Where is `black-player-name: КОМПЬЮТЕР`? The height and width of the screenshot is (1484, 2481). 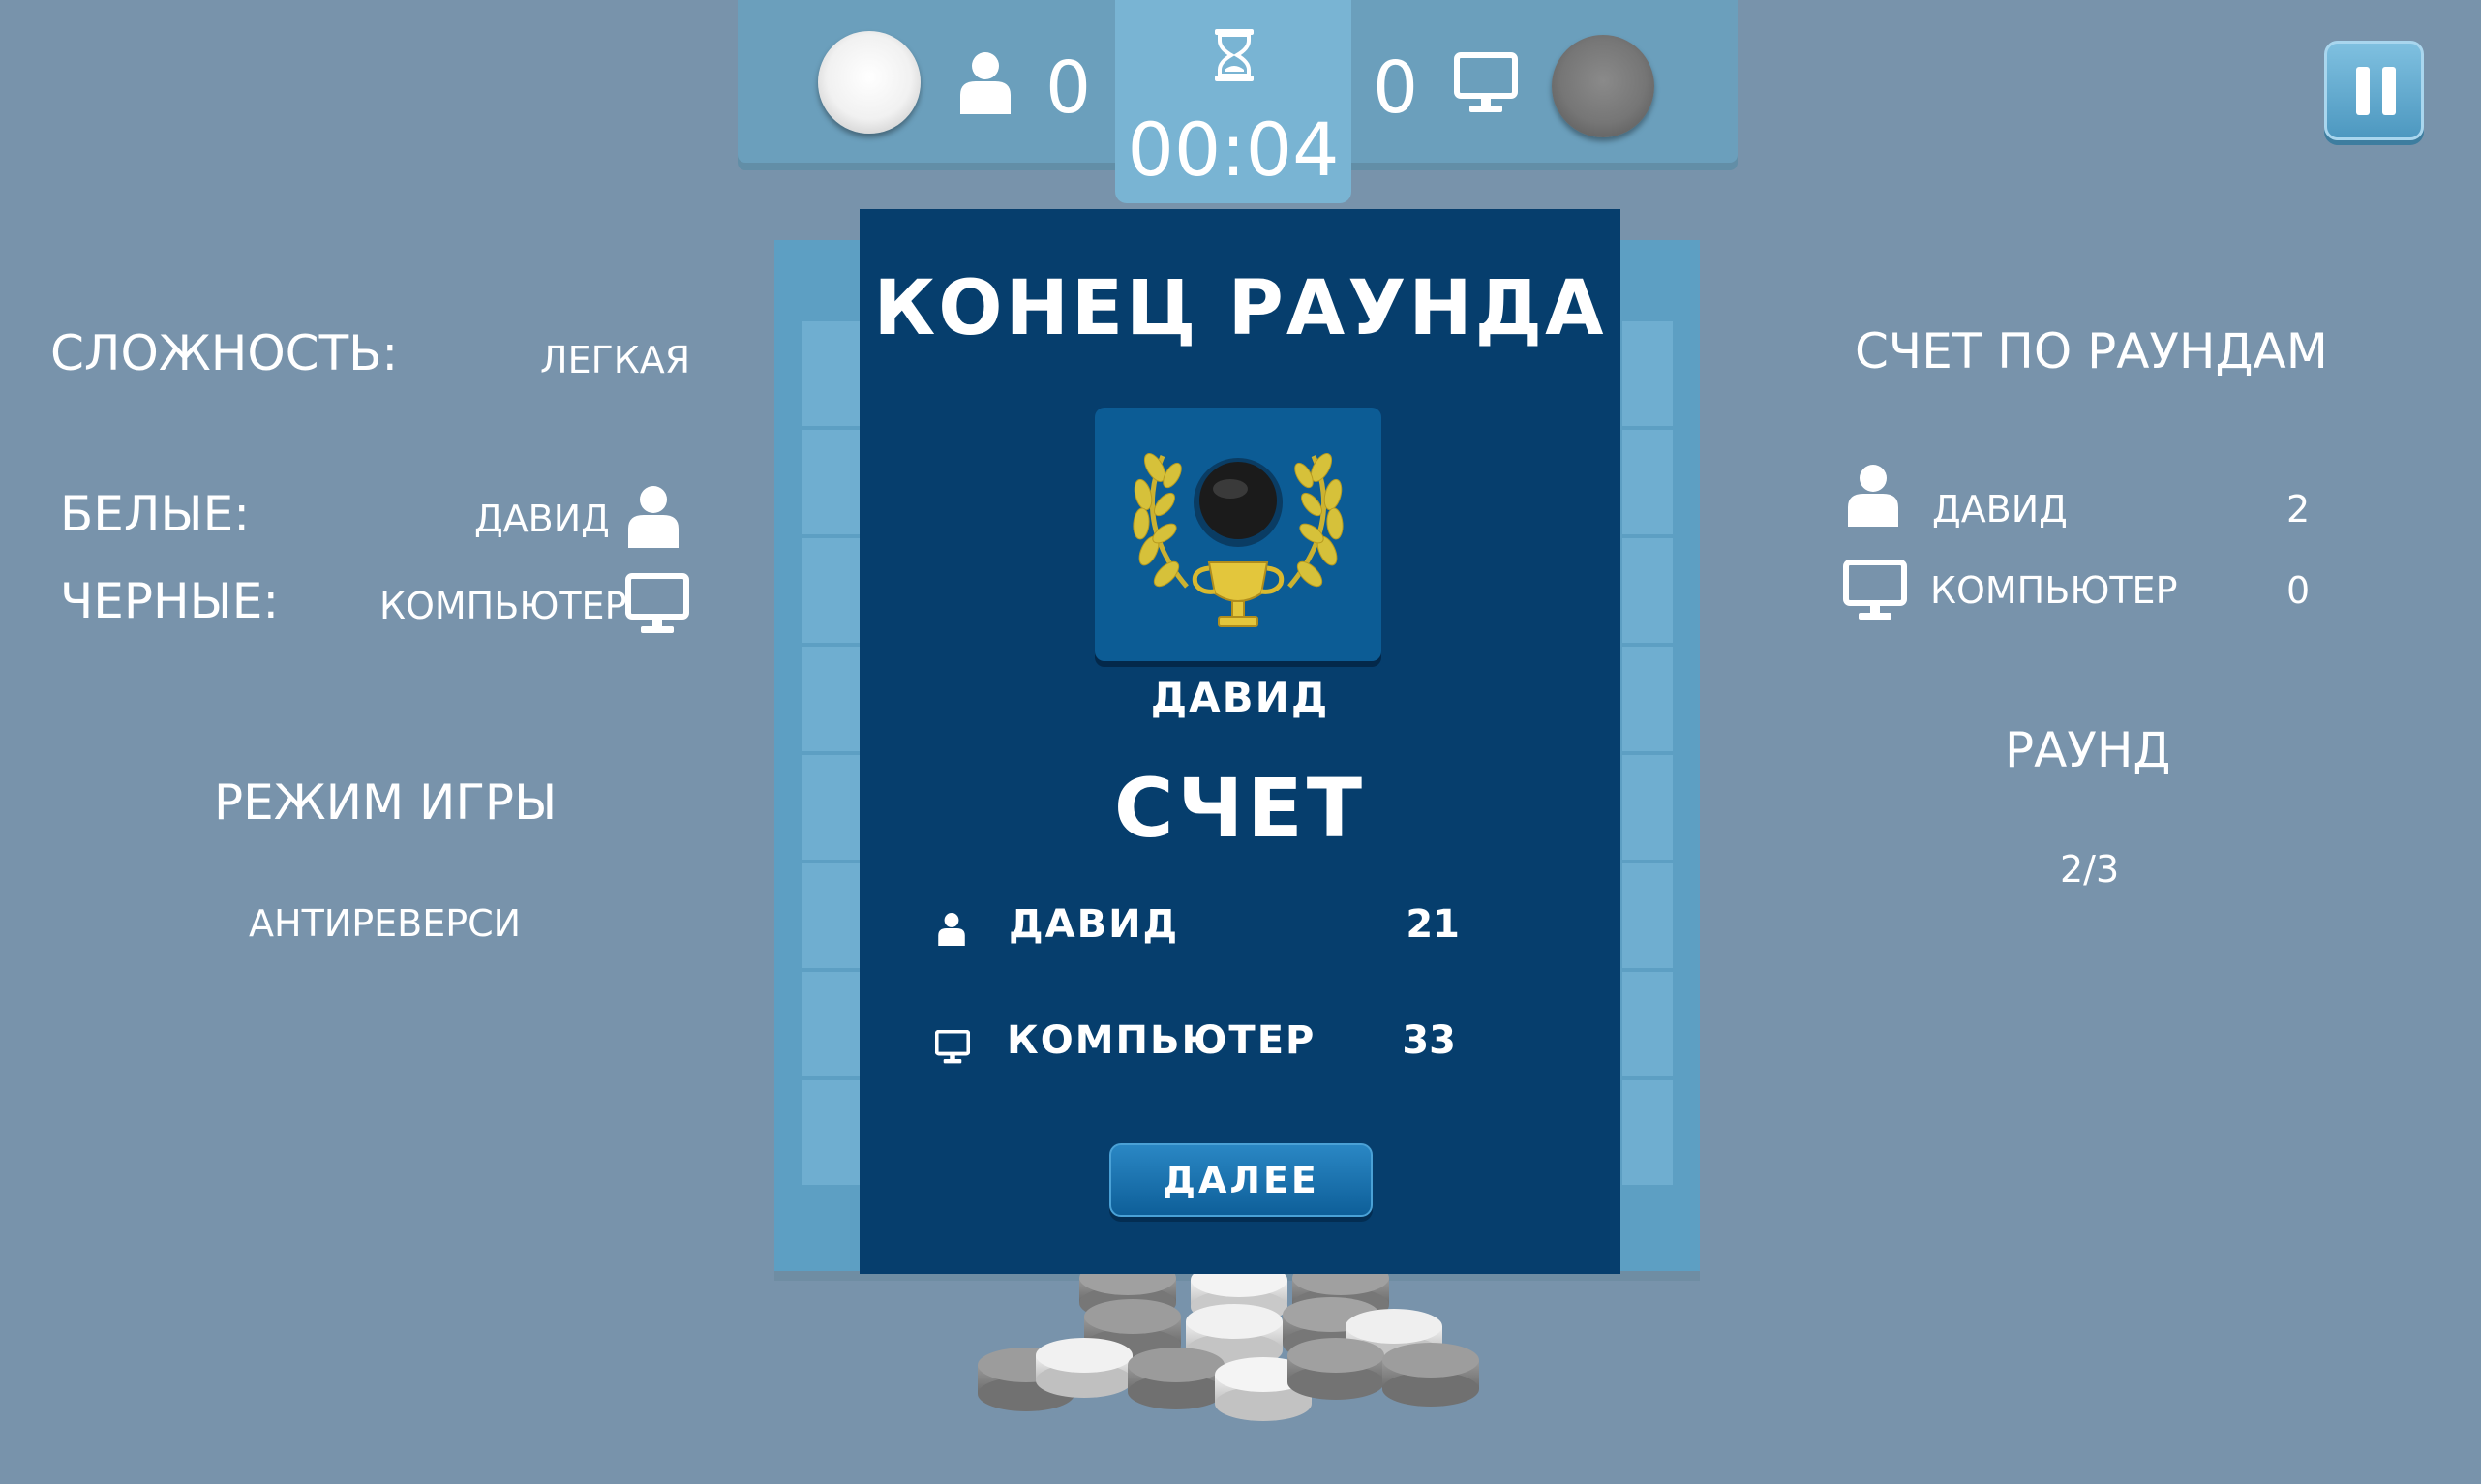
black-player-name: КОМПЬЮТЕР is located at coordinates (503, 606).